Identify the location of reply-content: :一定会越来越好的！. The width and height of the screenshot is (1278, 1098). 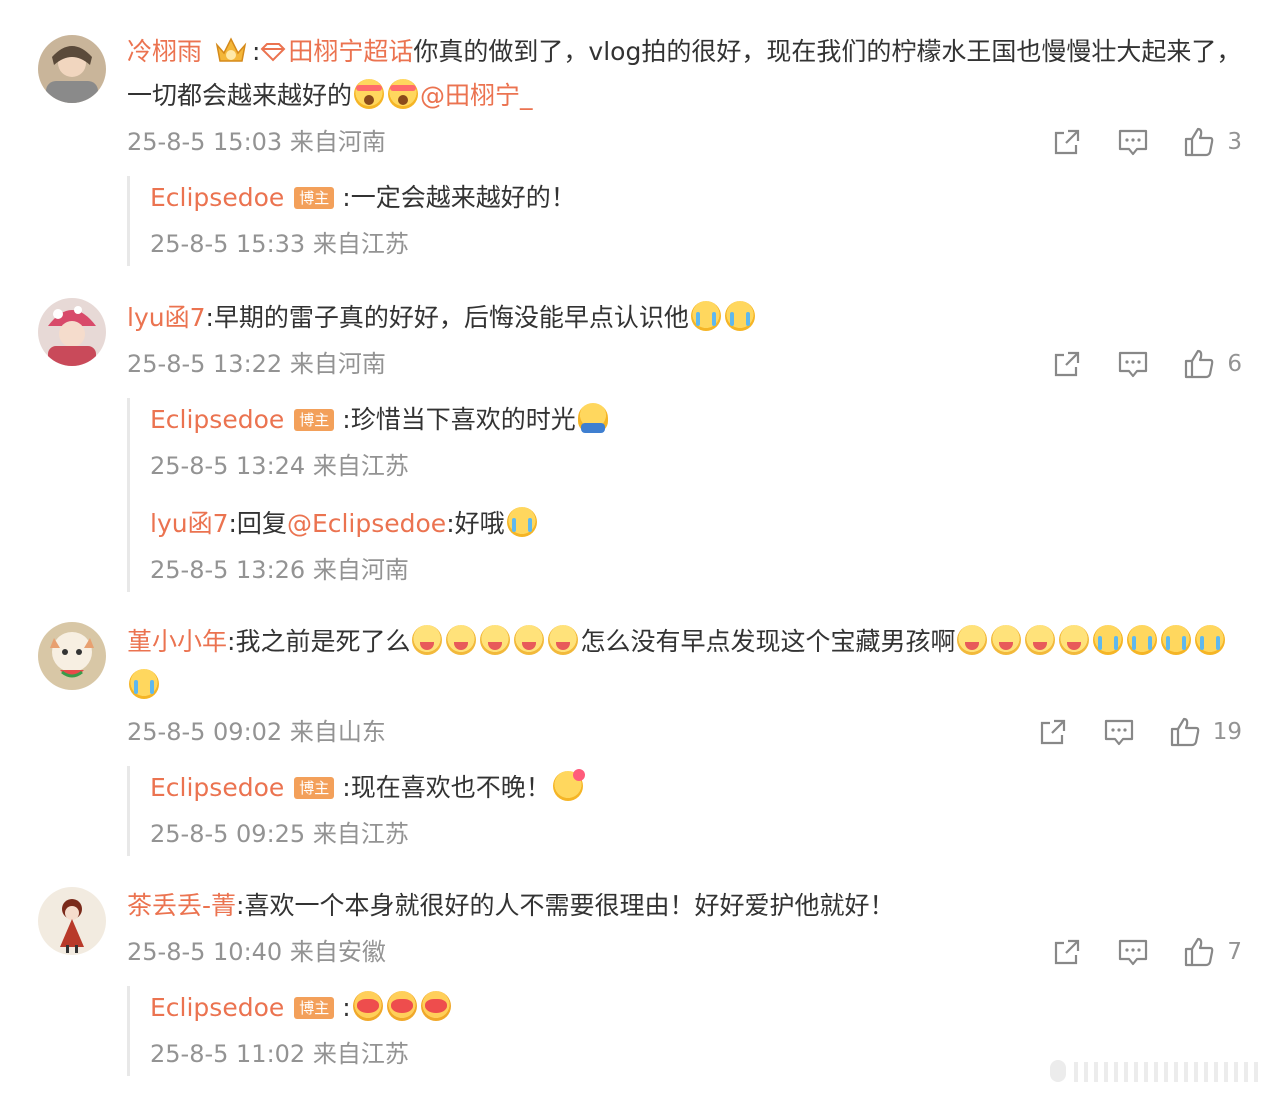
(459, 197).